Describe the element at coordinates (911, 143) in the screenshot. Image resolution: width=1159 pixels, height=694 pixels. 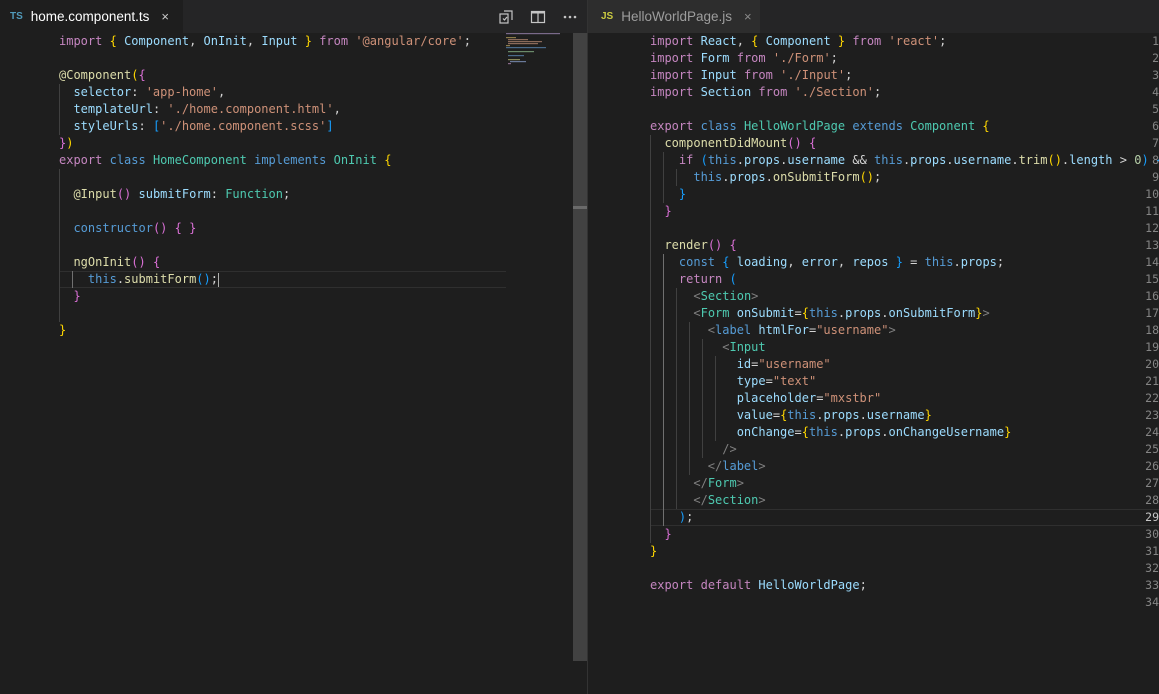
I see `code-line: 7 componentDidMount() {` at that location.